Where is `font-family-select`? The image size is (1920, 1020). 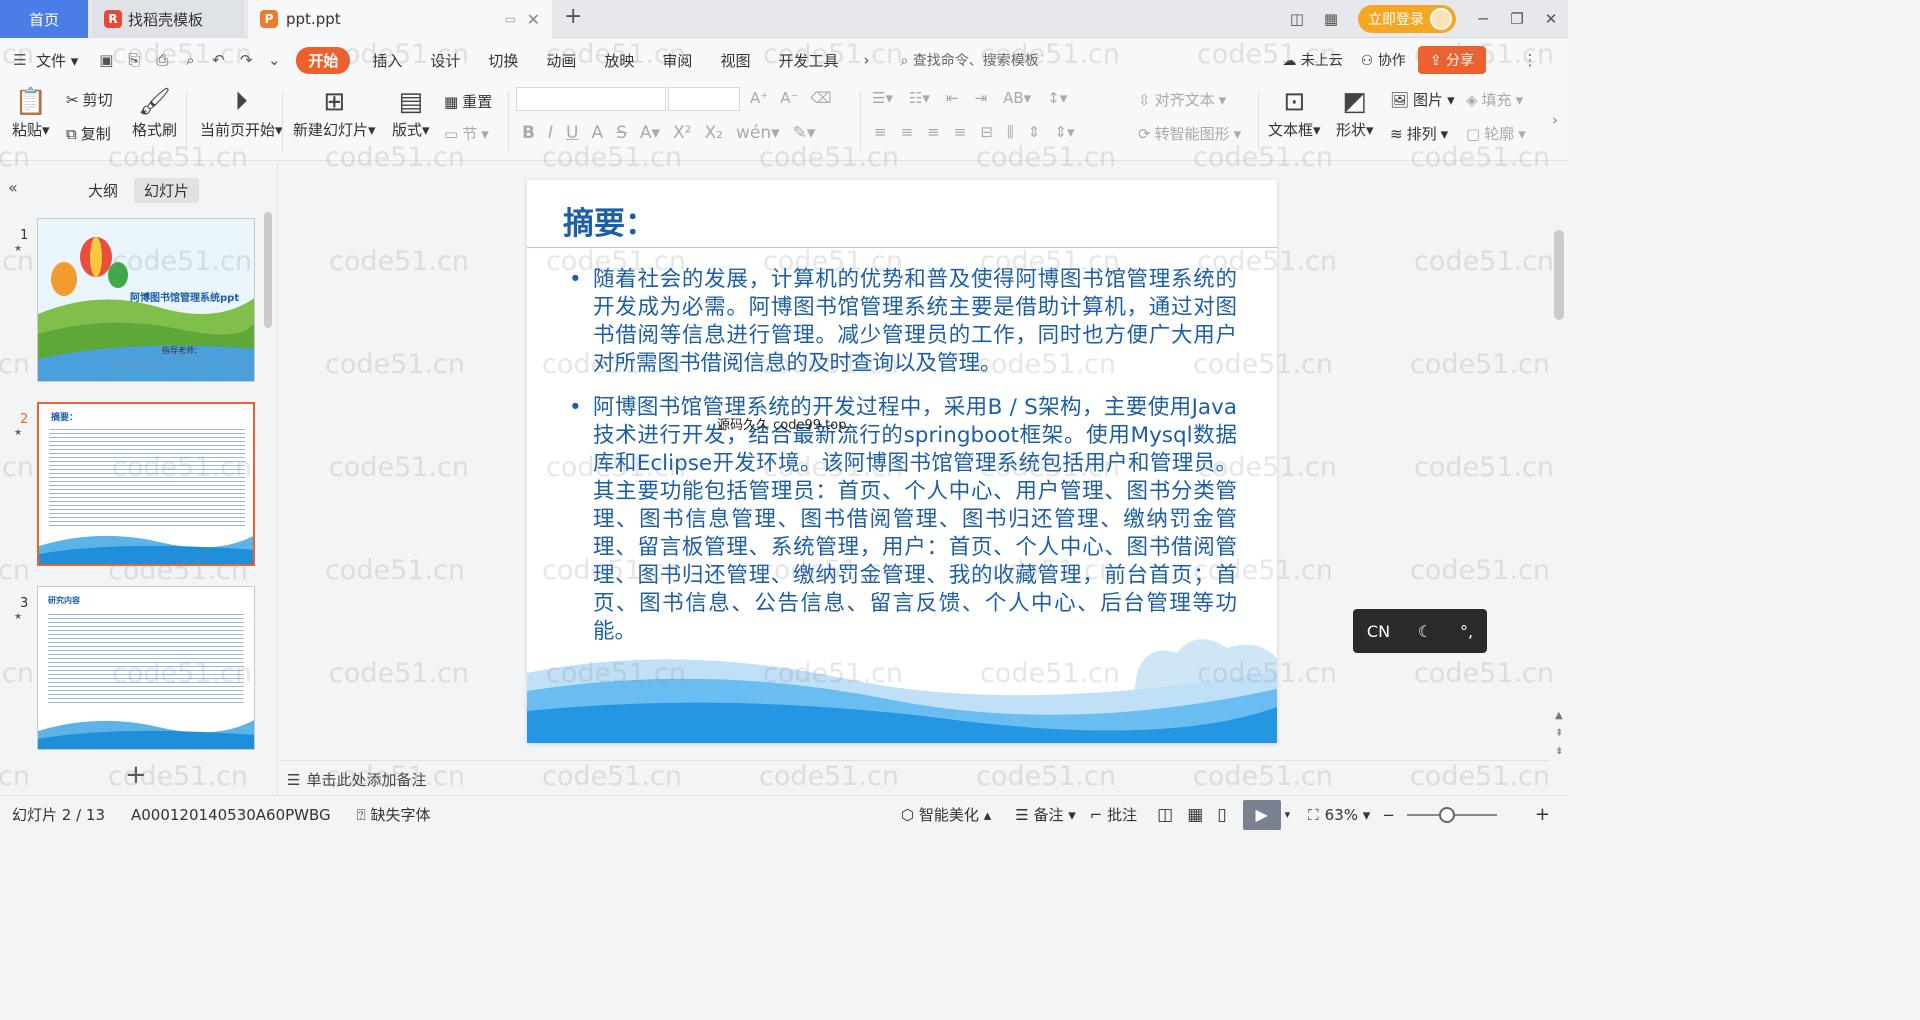 font-family-select is located at coordinates (591, 99).